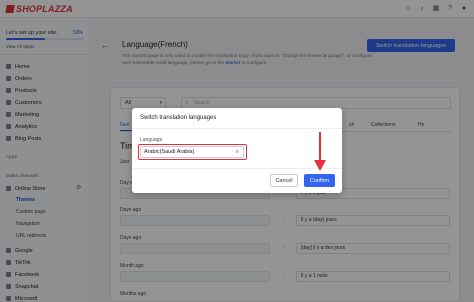 Image resolution: width=474 pixels, height=302 pixels. Describe the element at coordinates (192, 152) in the screenshot. I see `language-search-input: Arabic(Saudi Arabia) ⌕` at that location.